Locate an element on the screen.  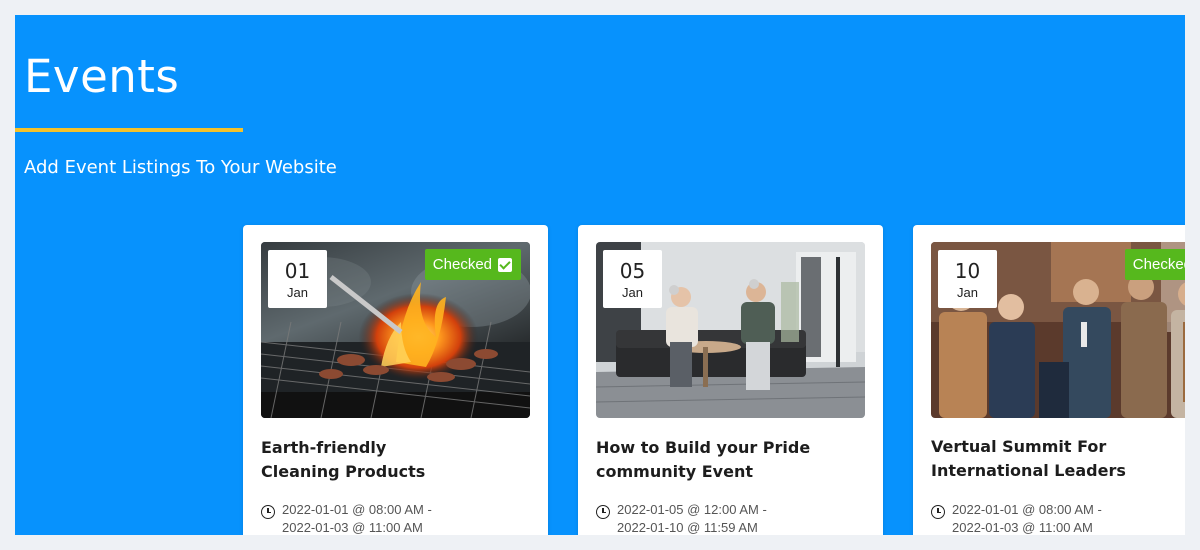
checkbox-checked-icon is located at coordinates (505, 264).